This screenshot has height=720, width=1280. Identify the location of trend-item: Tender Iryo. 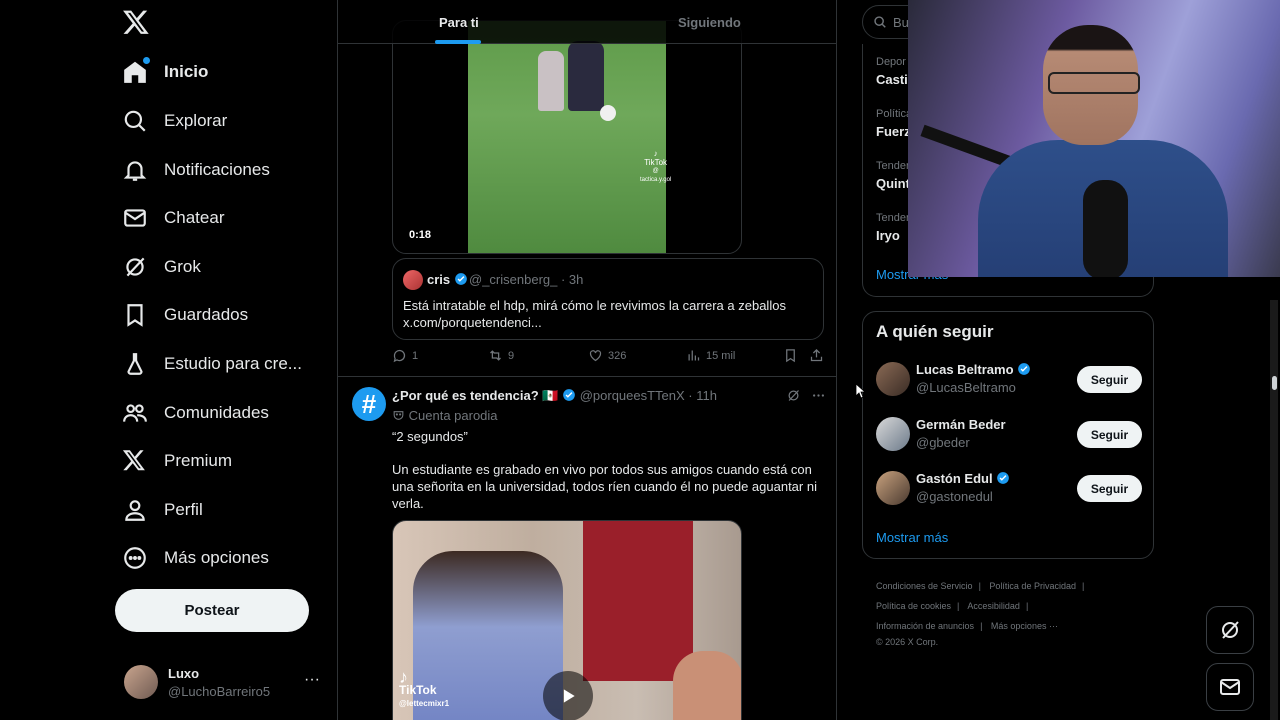
(893, 227).